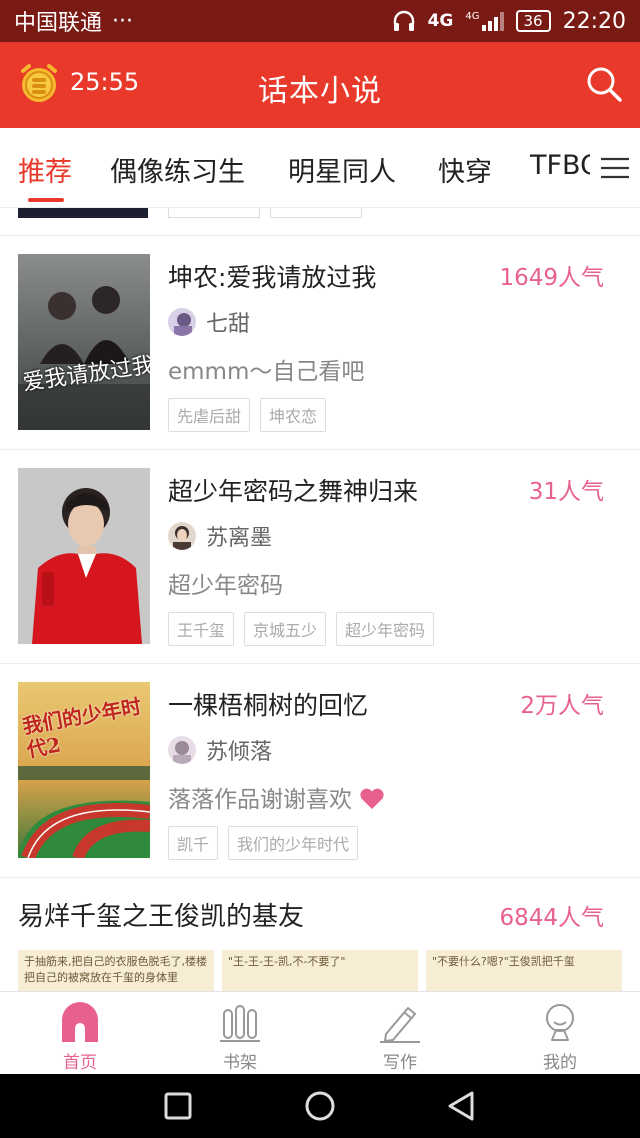 The height and width of the screenshot is (1138, 640). I want to click on previous-card-fragment, so click(320, 222).